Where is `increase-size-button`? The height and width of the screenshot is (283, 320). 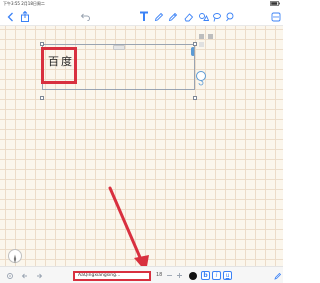
increase-size-button is located at coordinates (179, 275).